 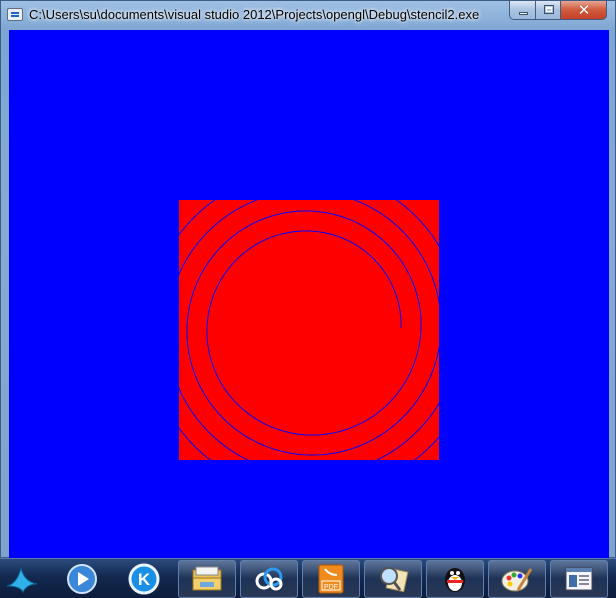 I want to click on taskbar-item-k: K, so click(x=144, y=579).